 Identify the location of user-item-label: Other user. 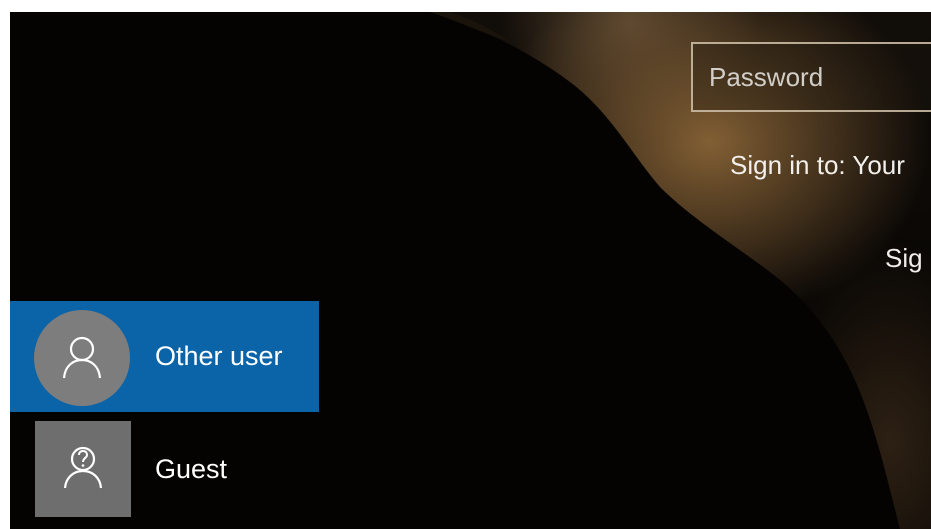
(219, 356).